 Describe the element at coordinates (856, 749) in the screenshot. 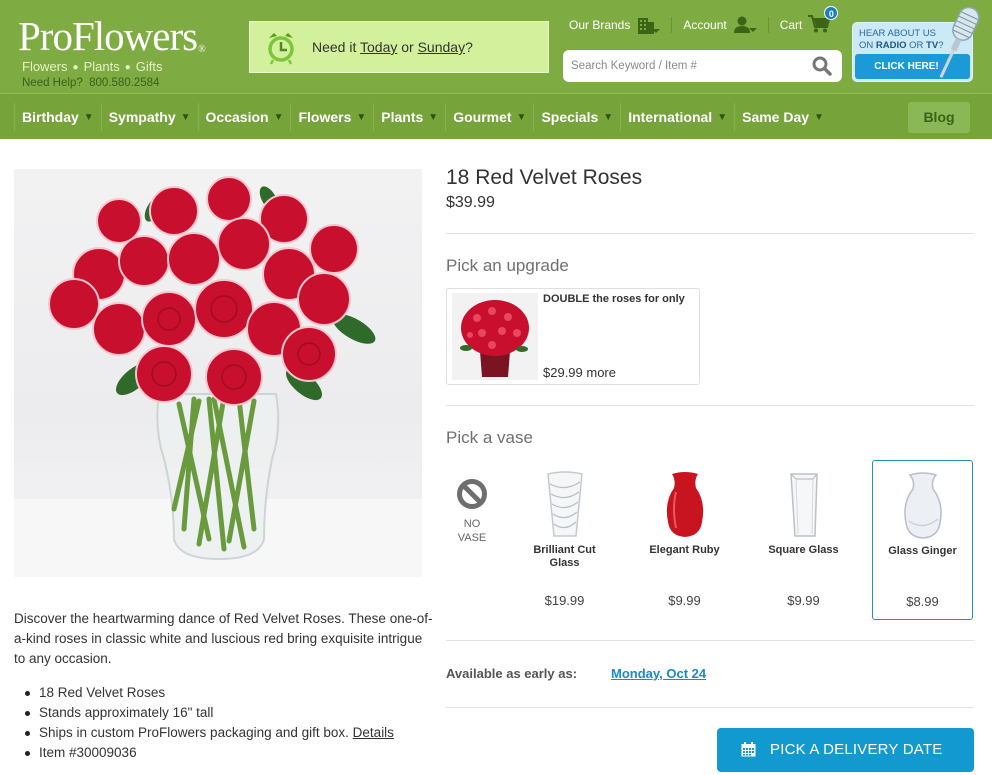

I see `delivery-button-label: PICK A DELIVERY DATE` at that location.